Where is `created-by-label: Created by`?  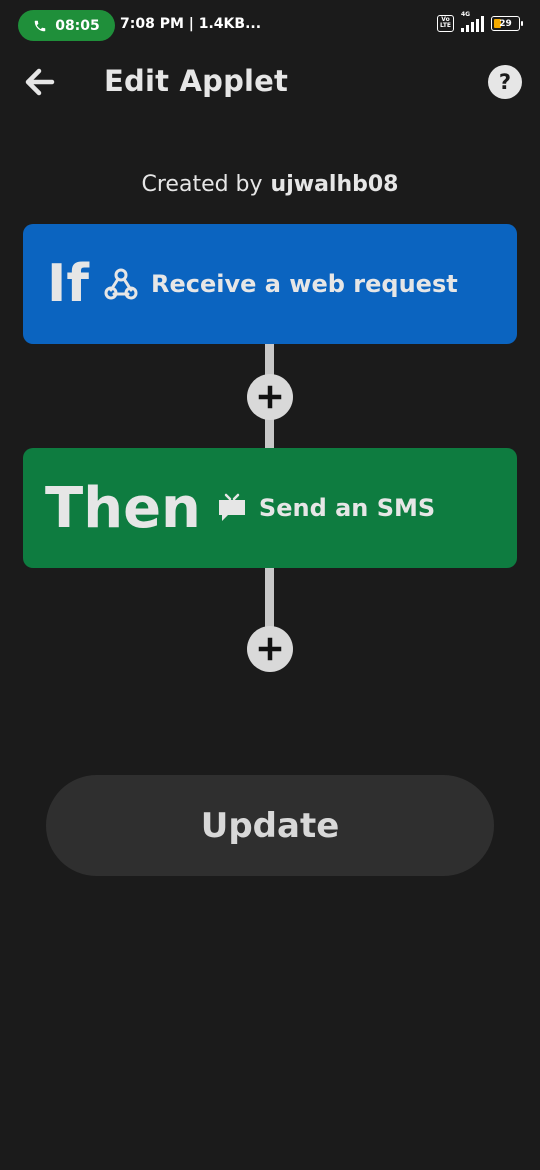
created-by-label: Created by is located at coordinates (202, 184).